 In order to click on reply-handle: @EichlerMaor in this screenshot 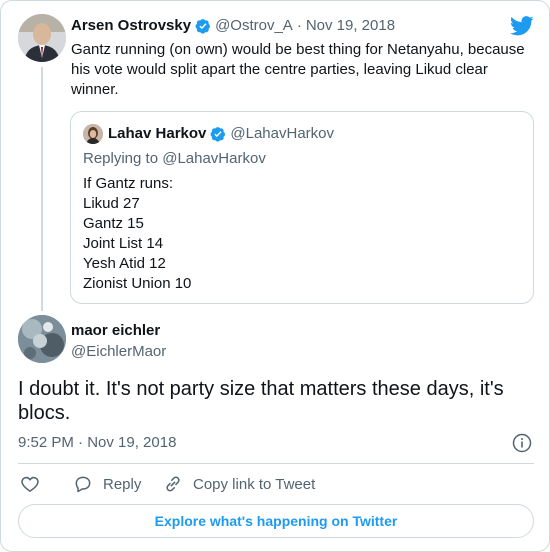, I will do `click(118, 351)`.